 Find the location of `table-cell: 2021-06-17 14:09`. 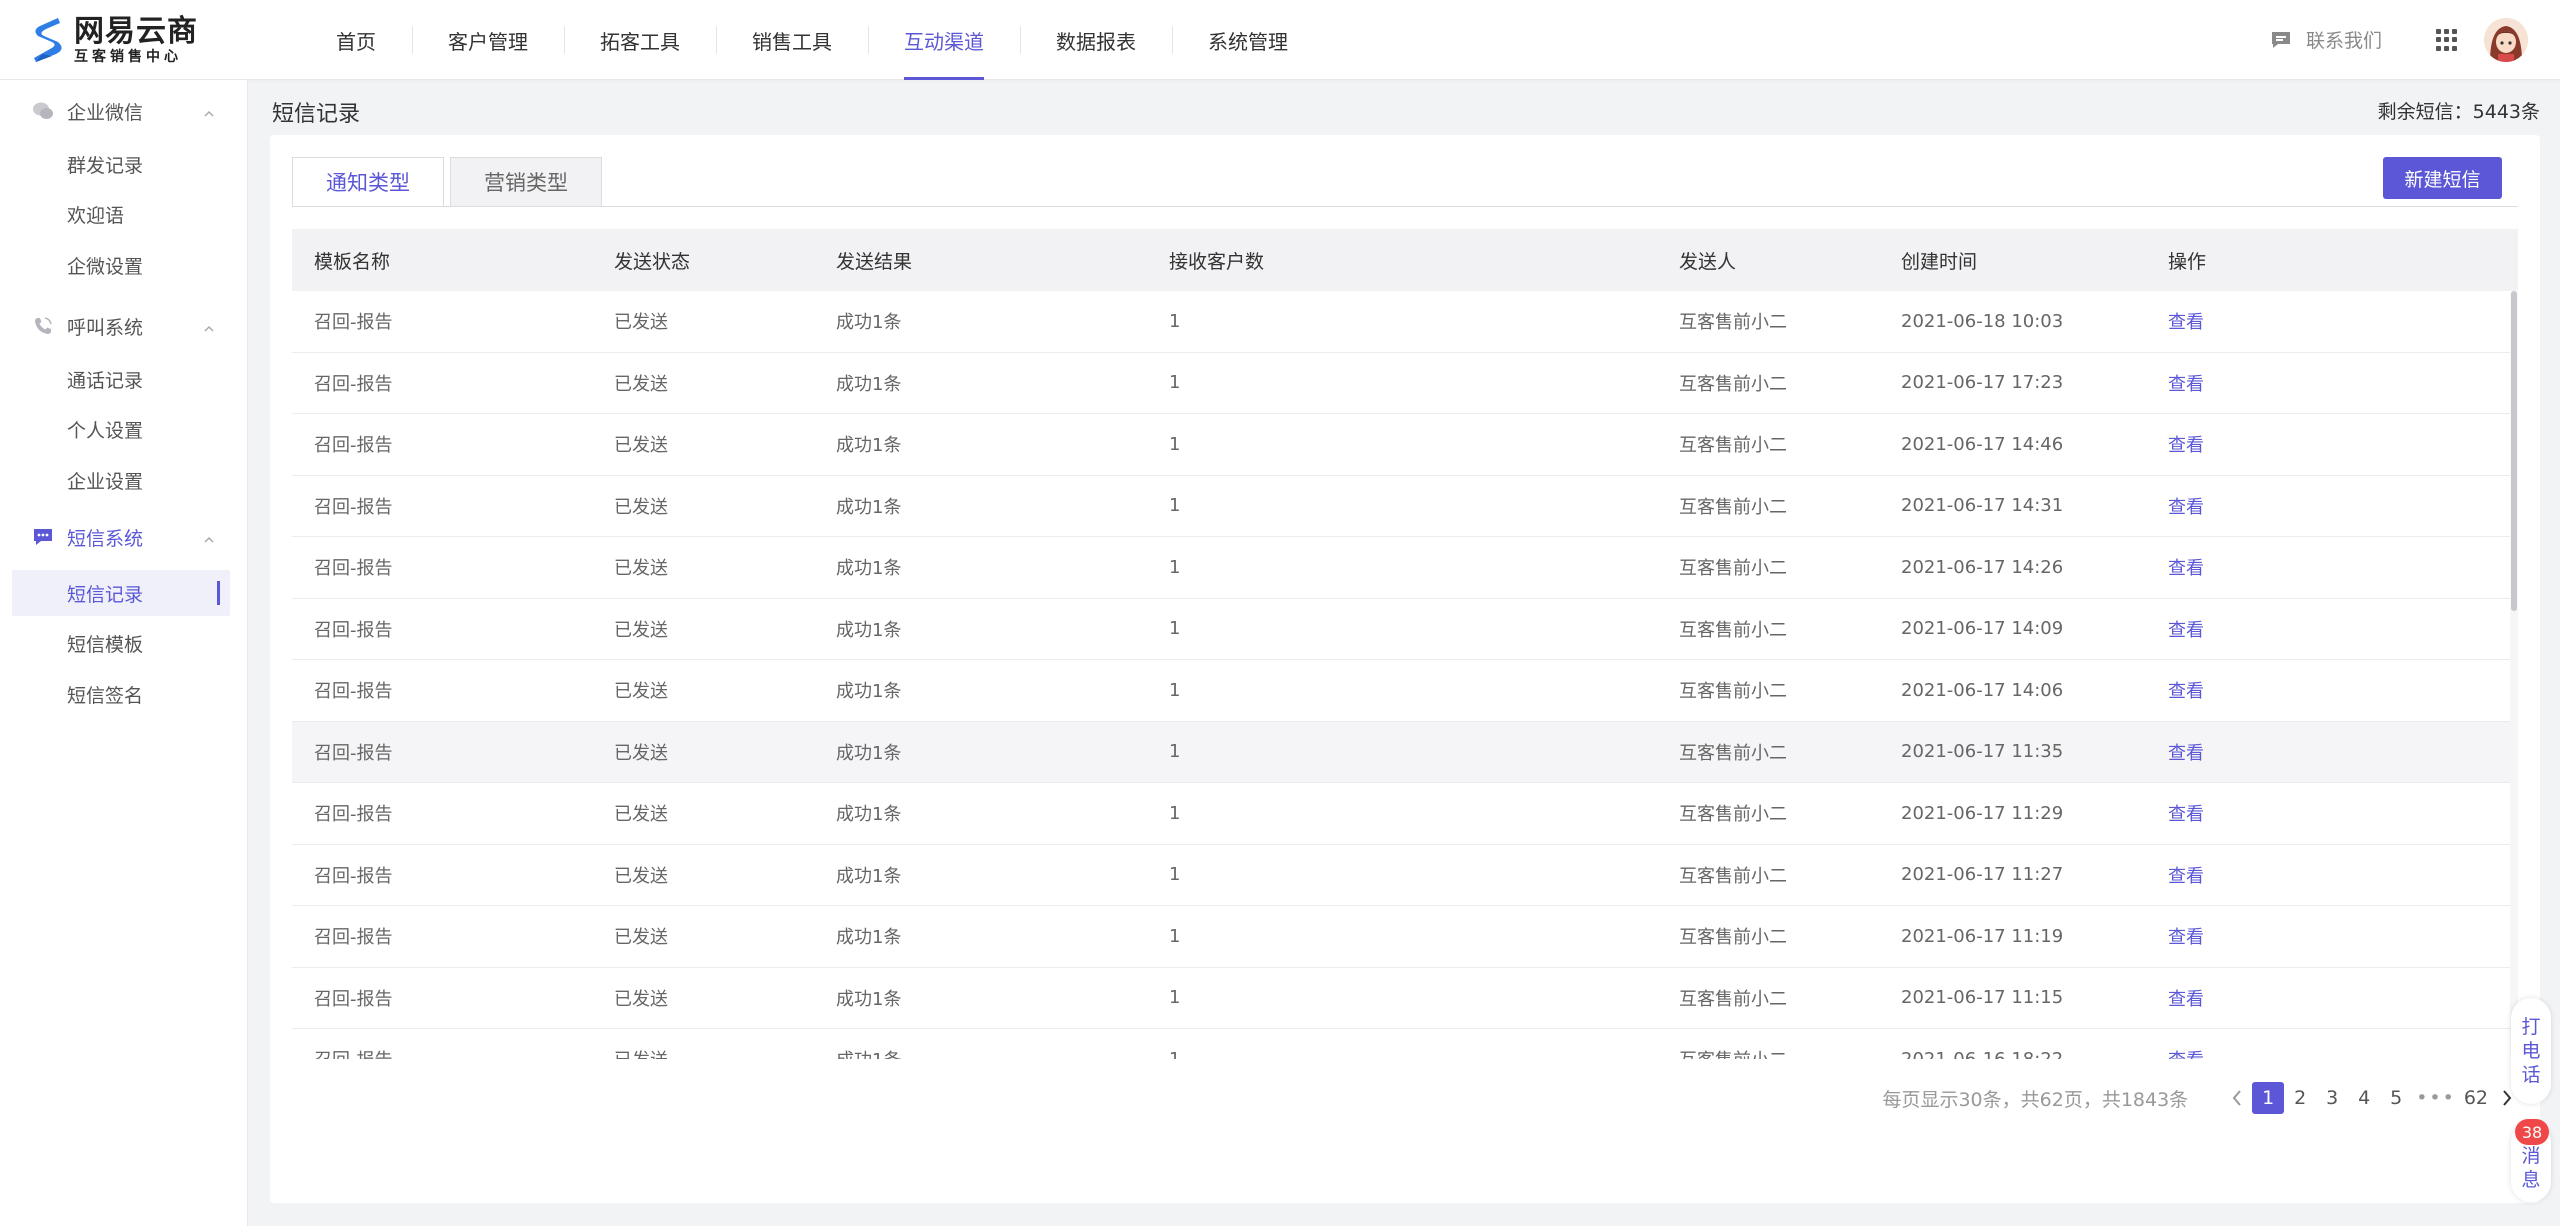

table-cell: 2021-06-17 14:09 is located at coordinates (1982, 629).